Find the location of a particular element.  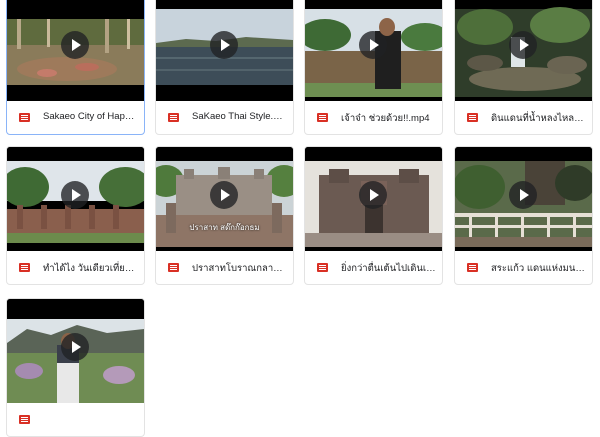

video-tile: SaKaeo Thai Style.mov is located at coordinates (224, 67).